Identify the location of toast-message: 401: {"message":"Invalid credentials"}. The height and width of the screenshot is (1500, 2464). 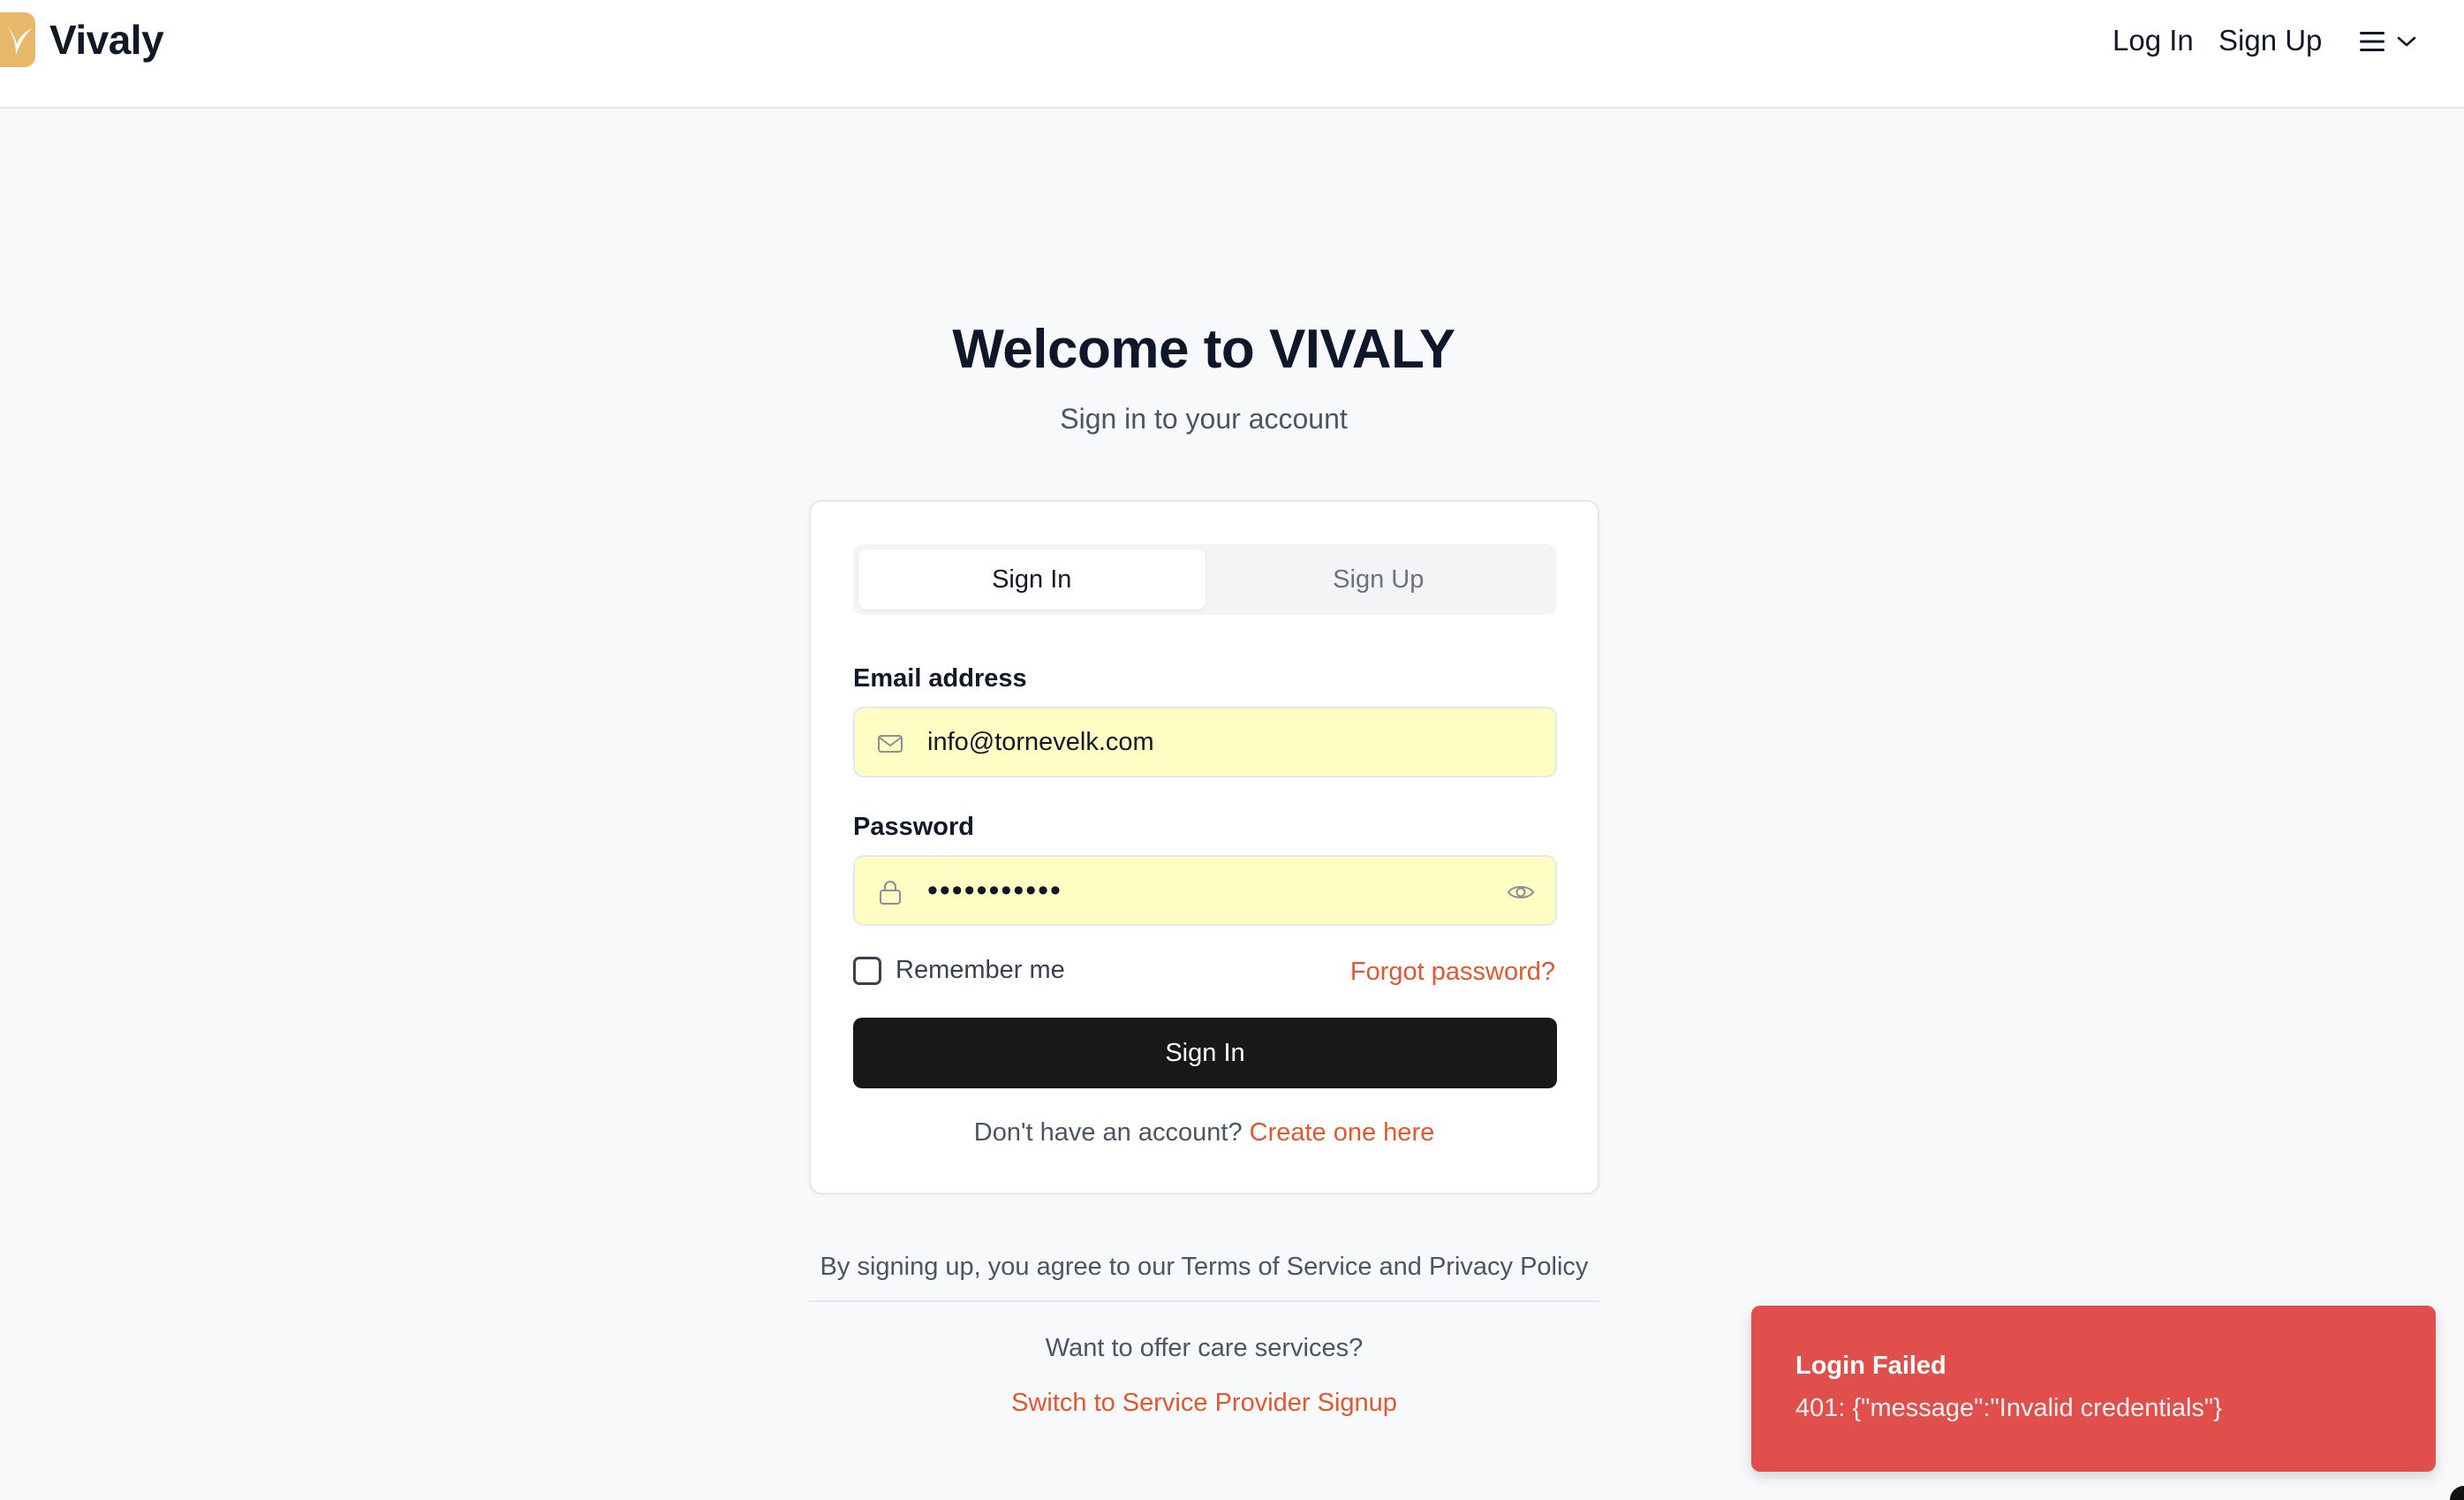
(2008, 1408).